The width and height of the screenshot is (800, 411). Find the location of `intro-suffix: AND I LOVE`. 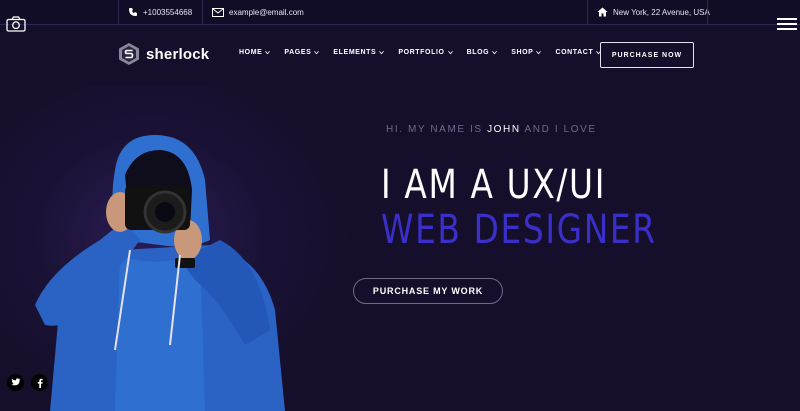

intro-suffix: AND I LOVE is located at coordinates (560, 129).